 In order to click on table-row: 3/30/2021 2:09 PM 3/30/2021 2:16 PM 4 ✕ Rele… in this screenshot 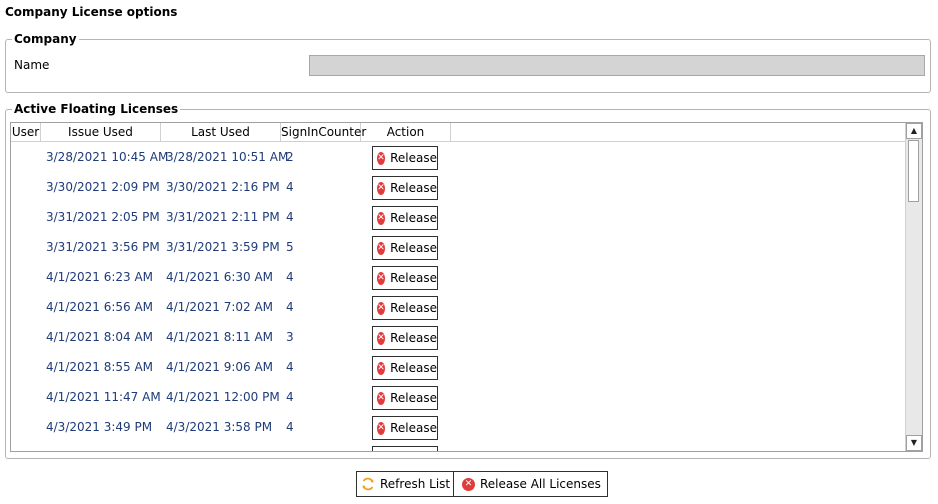, I will do `click(461, 187)`.